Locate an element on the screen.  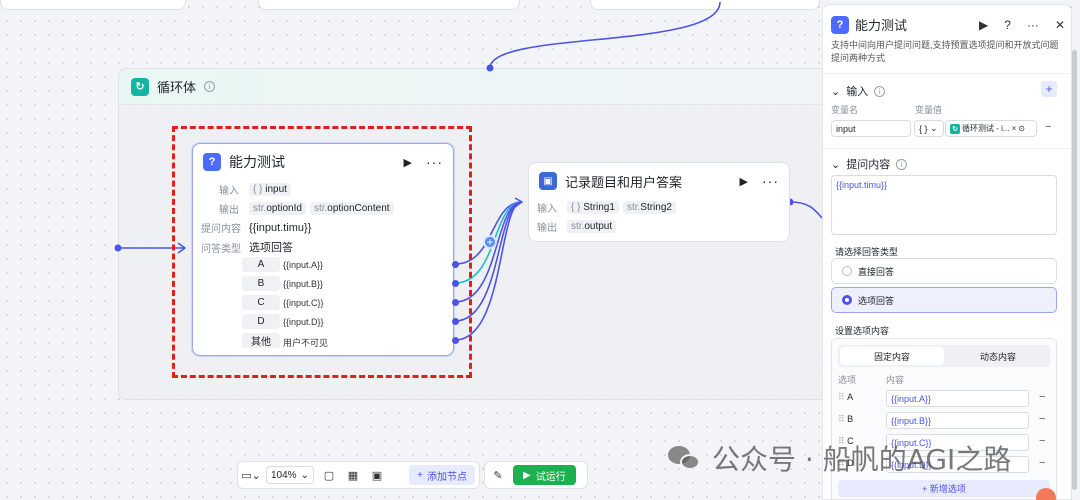
chevron-down-icon: ⌄ is located at coordinates (836, 91).